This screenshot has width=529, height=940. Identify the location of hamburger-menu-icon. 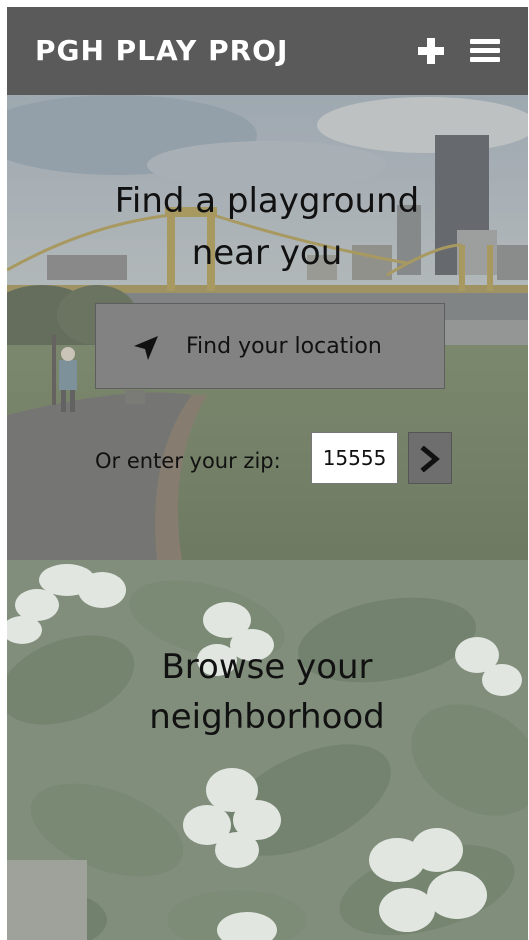
(485, 50).